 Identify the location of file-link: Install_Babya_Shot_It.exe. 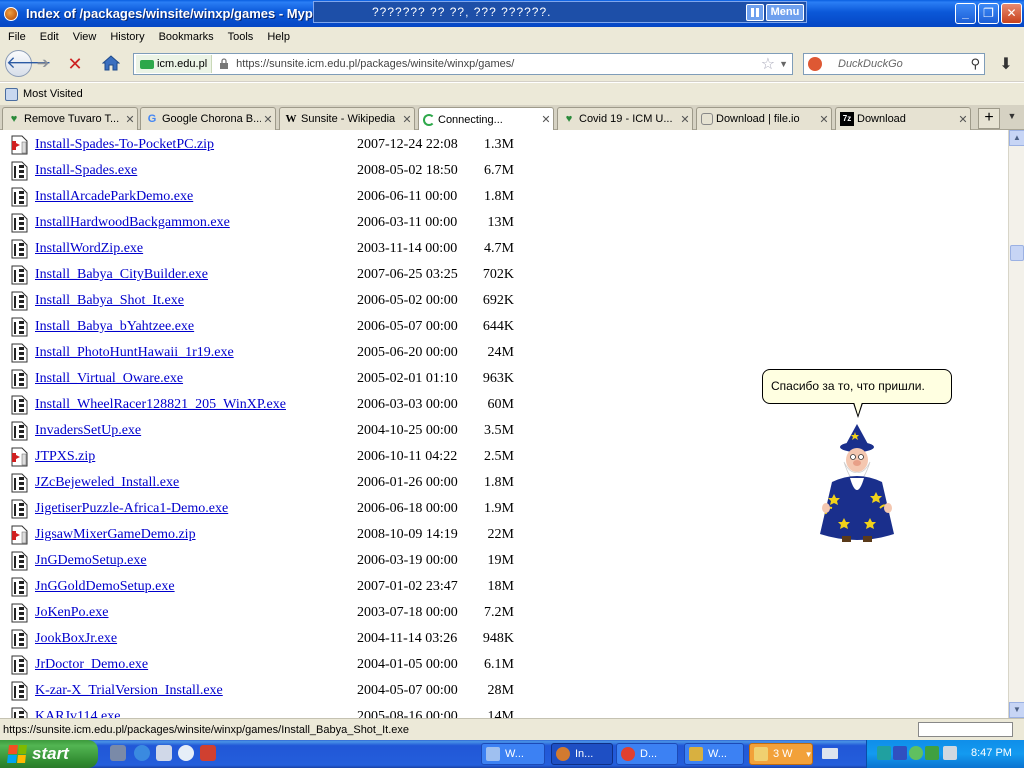
(109, 301).